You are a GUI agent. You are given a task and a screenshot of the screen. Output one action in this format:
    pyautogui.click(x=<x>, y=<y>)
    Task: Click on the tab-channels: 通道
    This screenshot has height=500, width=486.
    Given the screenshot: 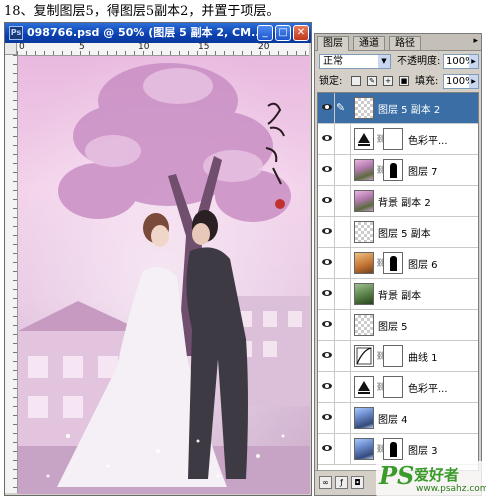 What is the action you would take?
    pyautogui.click(x=369, y=43)
    